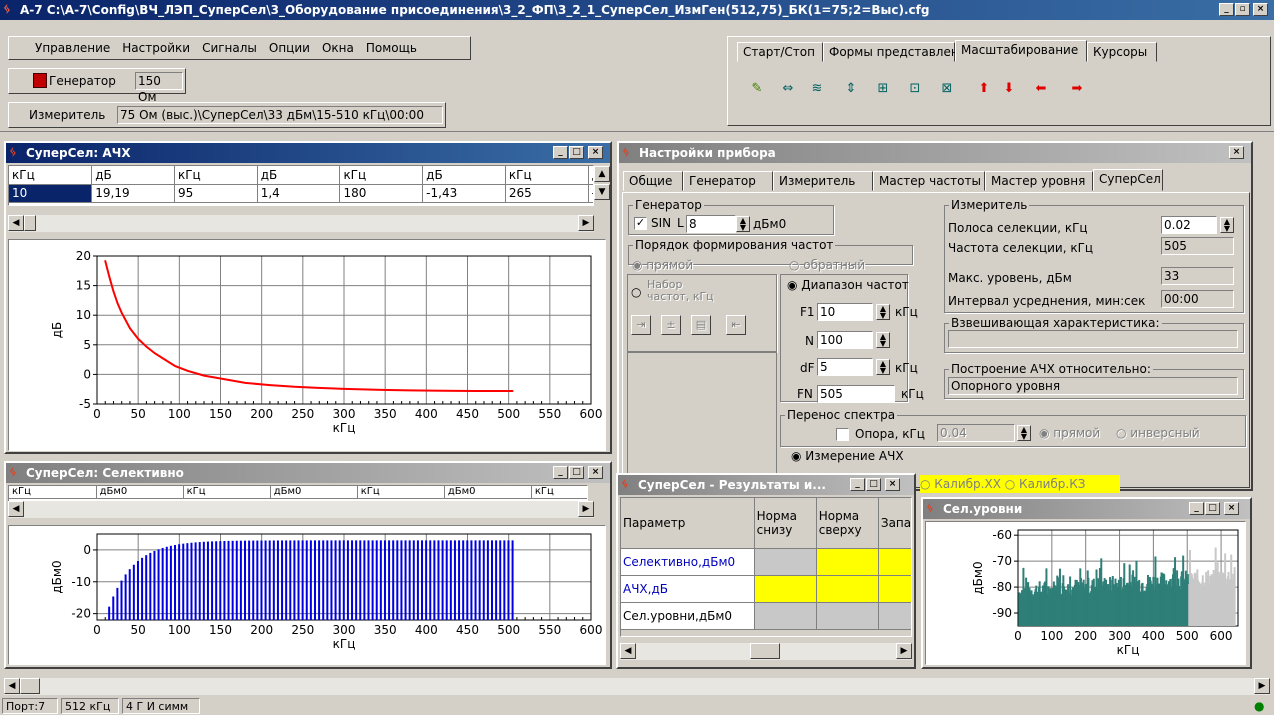  Describe the element at coordinates (1077, 89) in the screenshot. I see `arrow-right-icon: ➡` at that location.